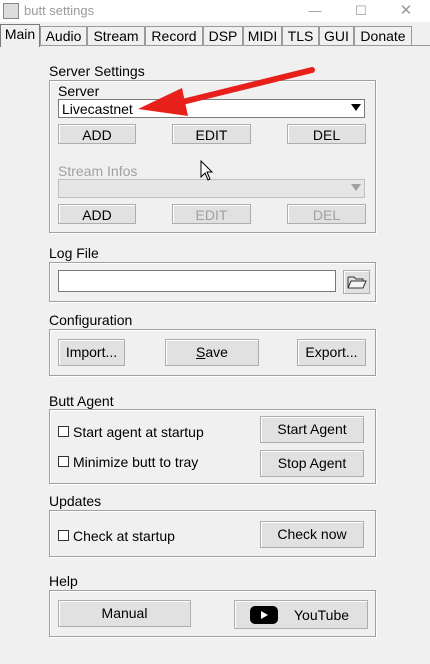 The height and width of the screenshot is (664, 430). I want to click on tab-stream: Stream, so click(116, 36).